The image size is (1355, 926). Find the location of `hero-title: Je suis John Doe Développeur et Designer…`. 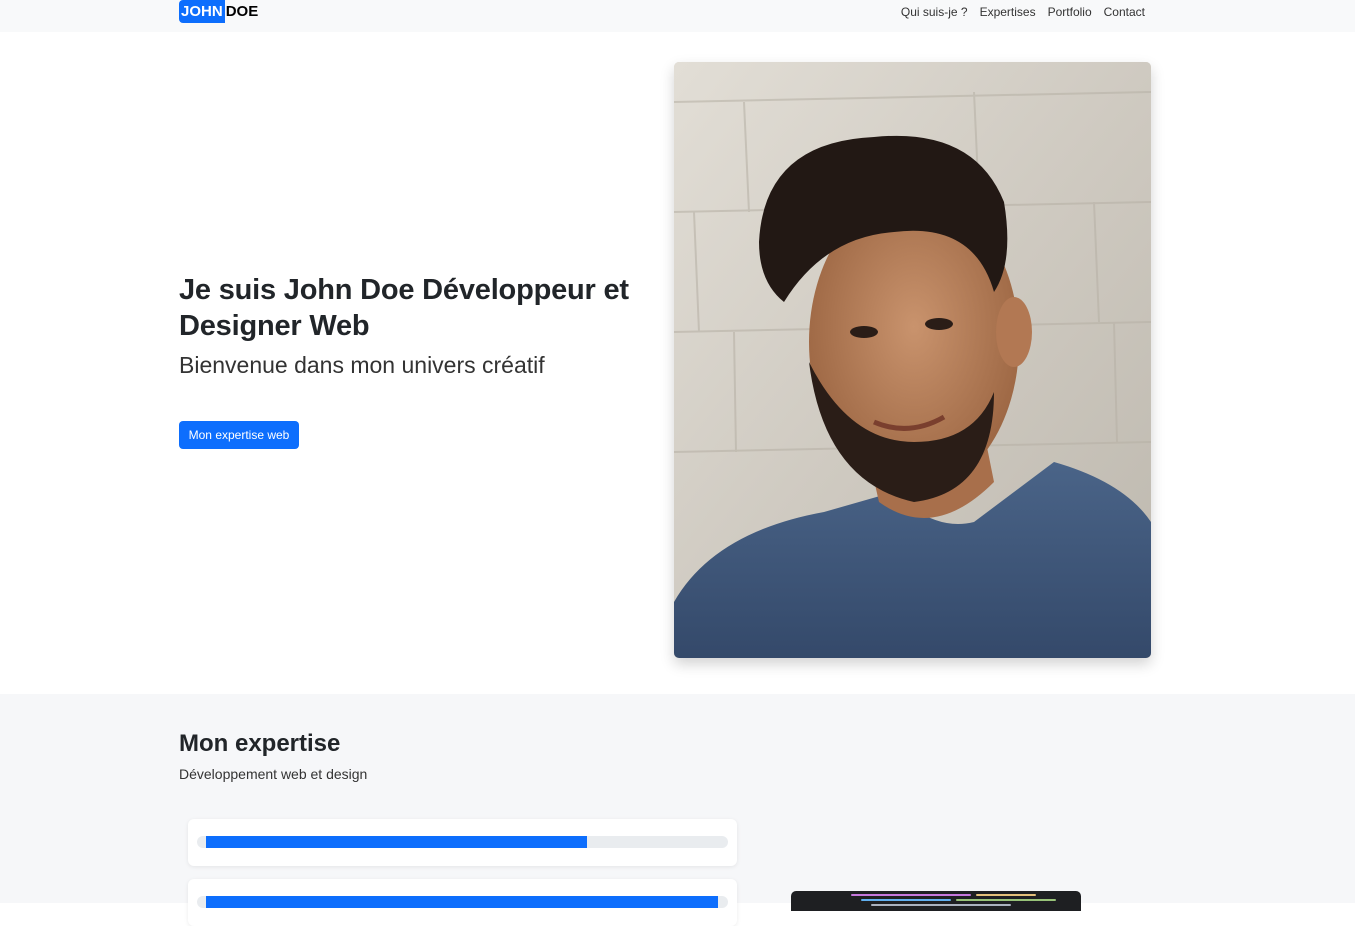

hero-title: Je suis John Doe Développeur et Designer… is located at coordinates (404, 308).